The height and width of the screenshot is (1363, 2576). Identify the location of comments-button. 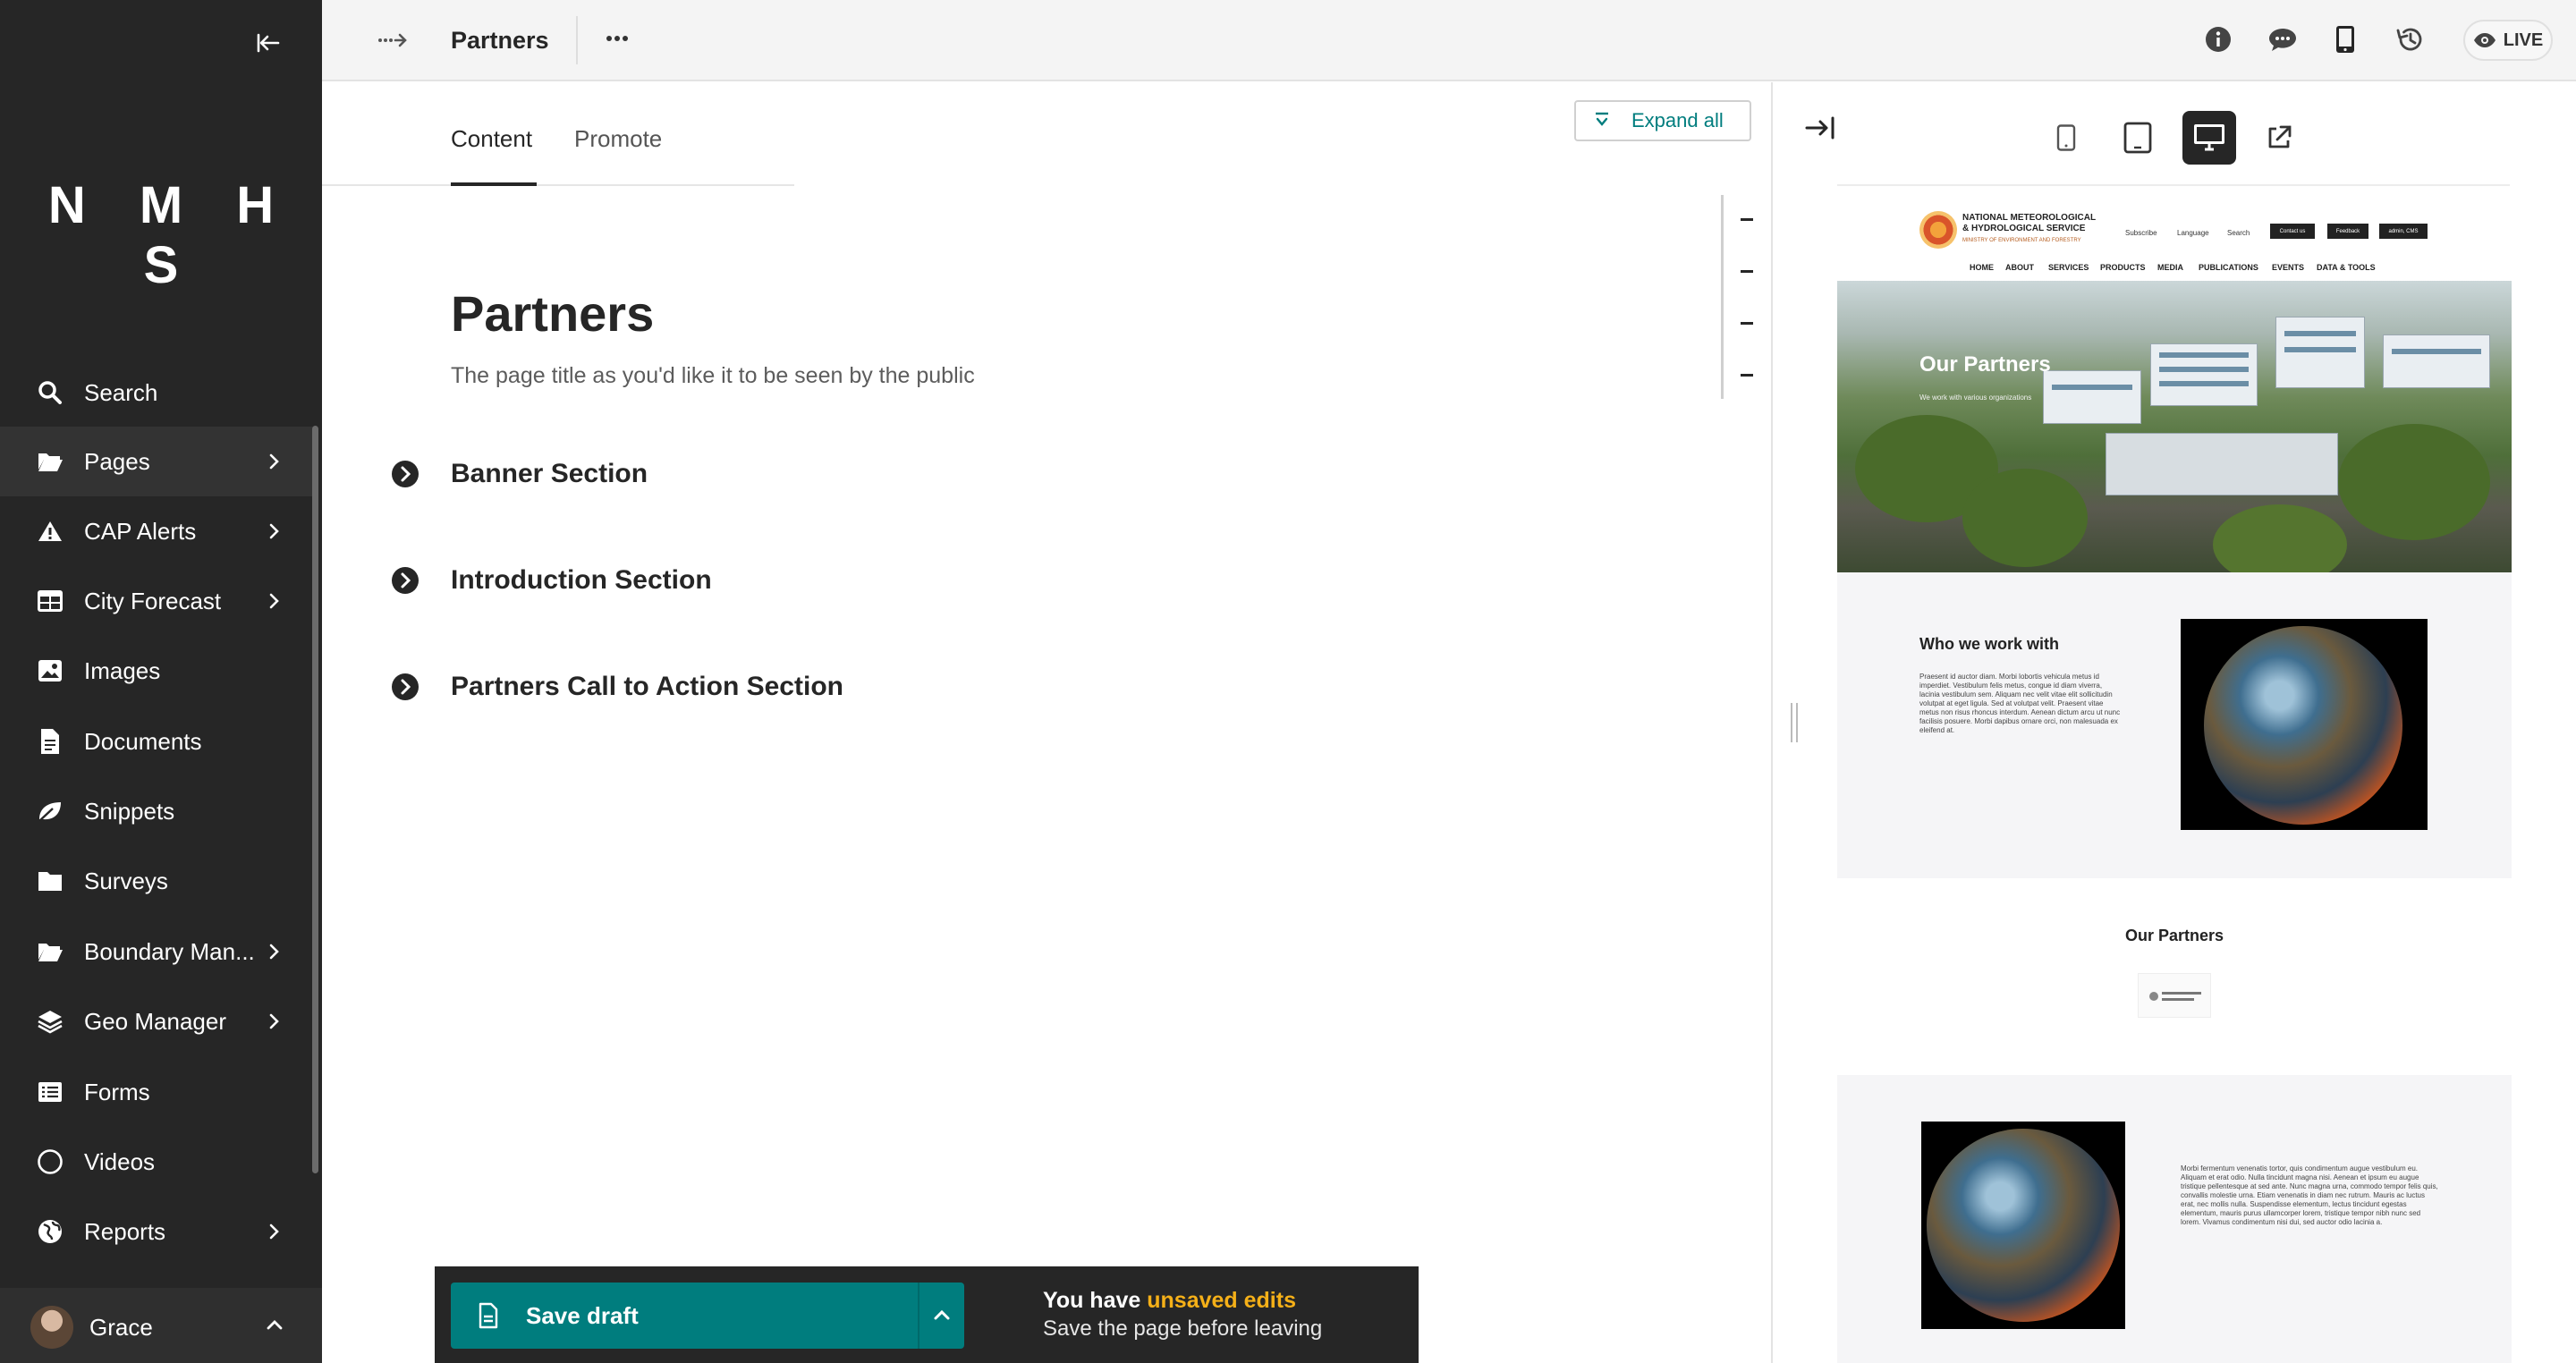
(2283, 39).